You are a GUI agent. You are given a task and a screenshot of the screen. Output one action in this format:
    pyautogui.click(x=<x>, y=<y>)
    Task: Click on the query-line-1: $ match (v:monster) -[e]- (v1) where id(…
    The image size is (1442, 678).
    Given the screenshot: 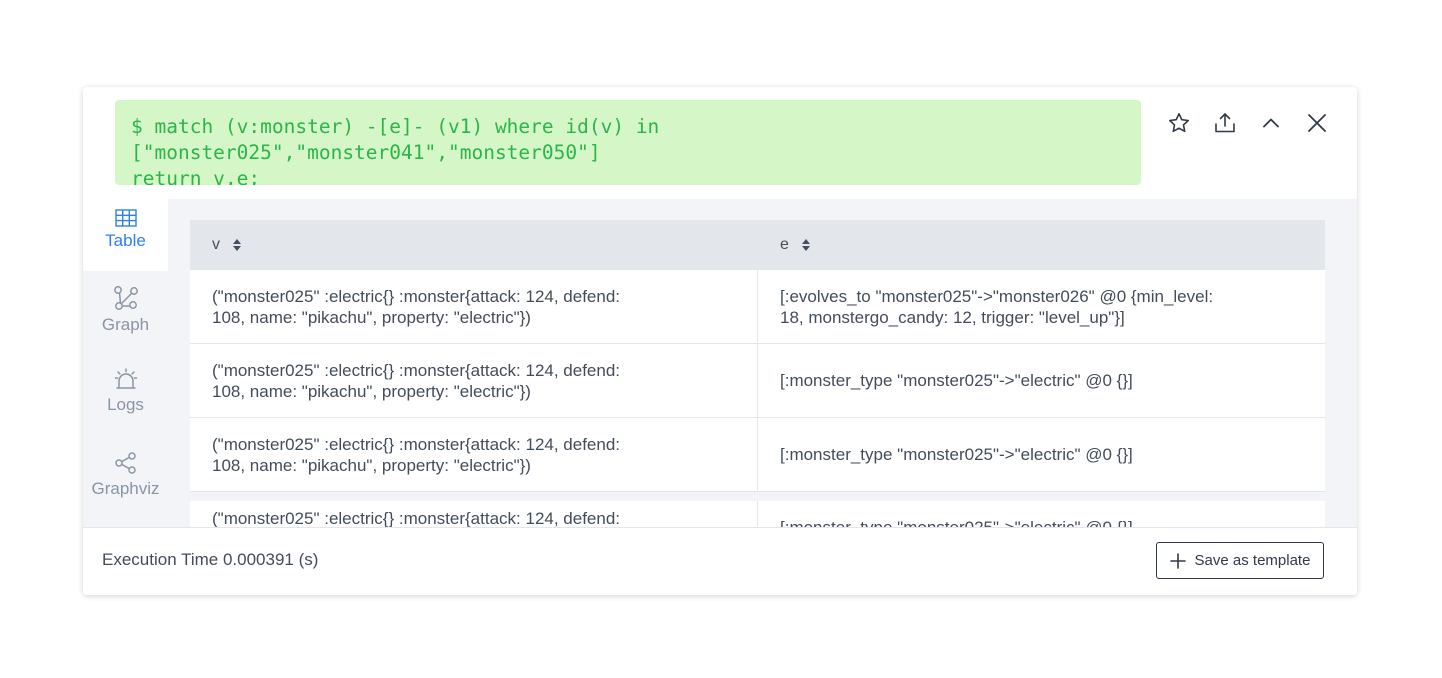 What is the action you would take?
    pyautogui.click(x=401, y=139)
    